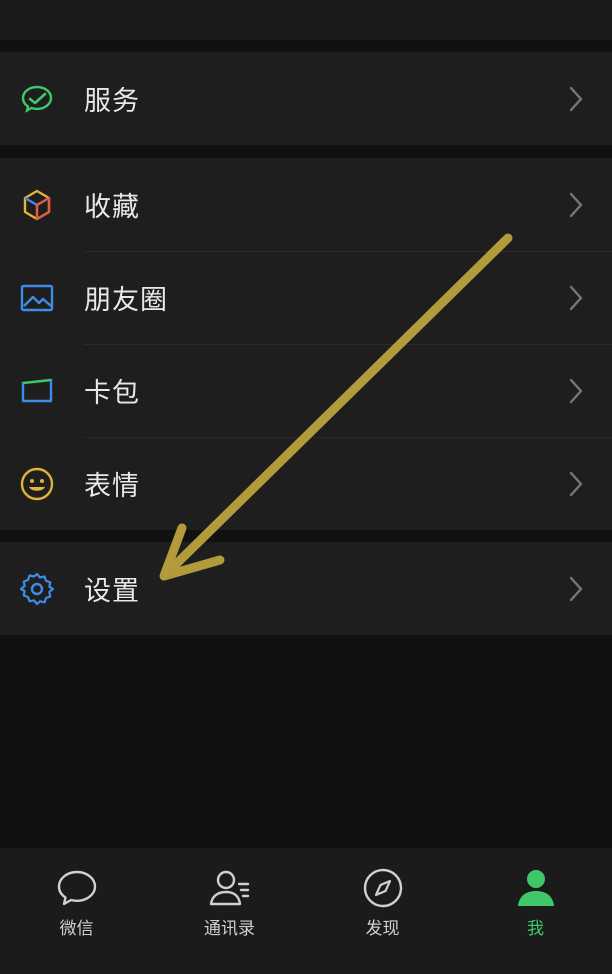 This screenshot has height=974, width=612. Describe the element at coordinates (306, 297) in the screenshot. I see `menu-item-moments: 朋友圈` at that location.